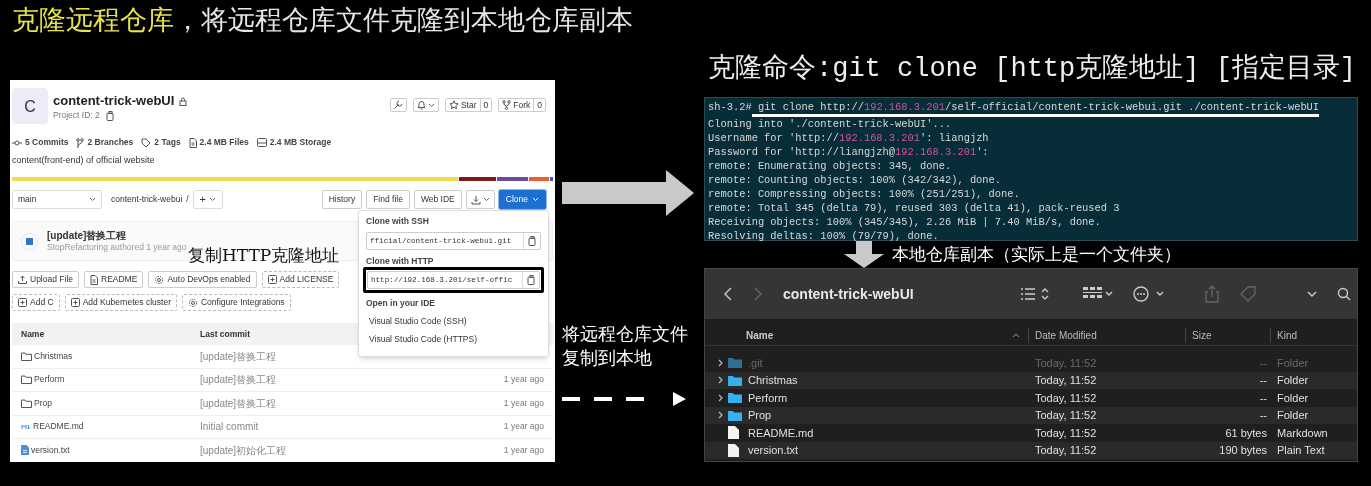 This screenshot has height=486, width=1371. What do you see at coordinates (1016, 335) in the screenshot?
I see `sort-icon` at bounding box center [1016, 335].